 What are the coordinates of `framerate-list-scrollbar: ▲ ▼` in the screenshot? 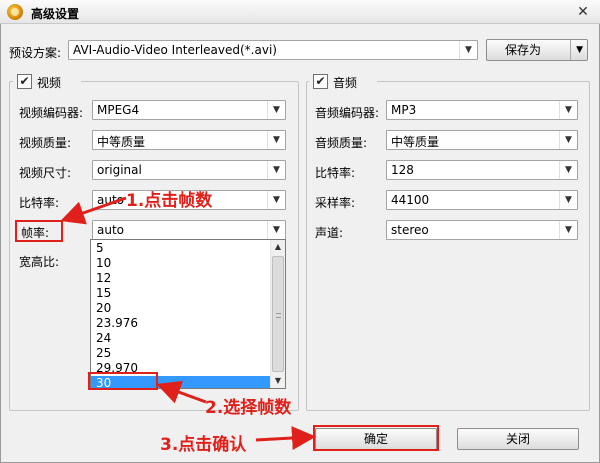 It's located at (277, 314).